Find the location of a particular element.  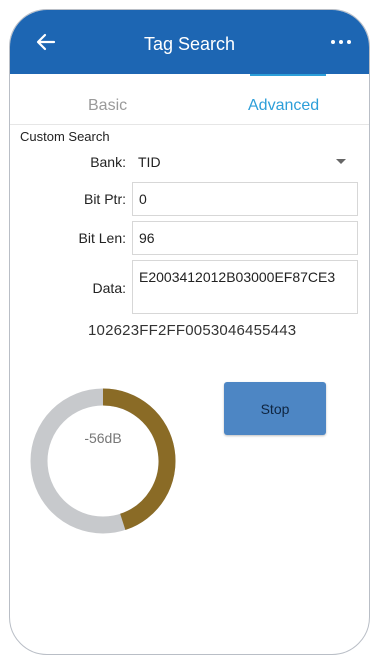

data-label: Data: is located at coordinates (109, 288).